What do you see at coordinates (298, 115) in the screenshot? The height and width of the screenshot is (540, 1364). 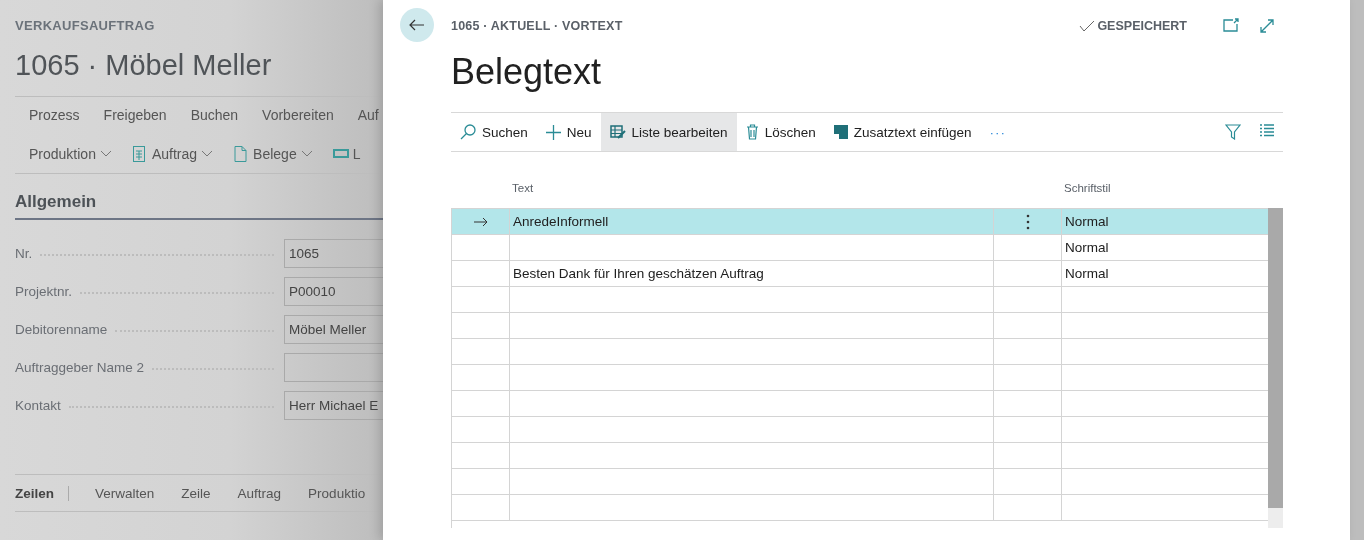 I see `action-tab: Vorbereiten` at bounding box center [298, 115].